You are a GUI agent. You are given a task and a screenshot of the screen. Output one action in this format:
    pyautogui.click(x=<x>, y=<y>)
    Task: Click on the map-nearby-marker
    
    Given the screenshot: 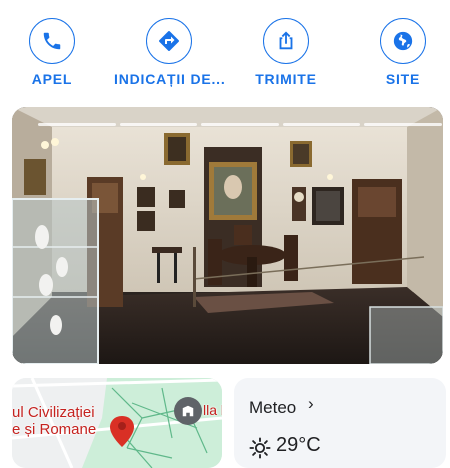 What is the action you would take?
    pyautogui.click(x=188, y=411)
    